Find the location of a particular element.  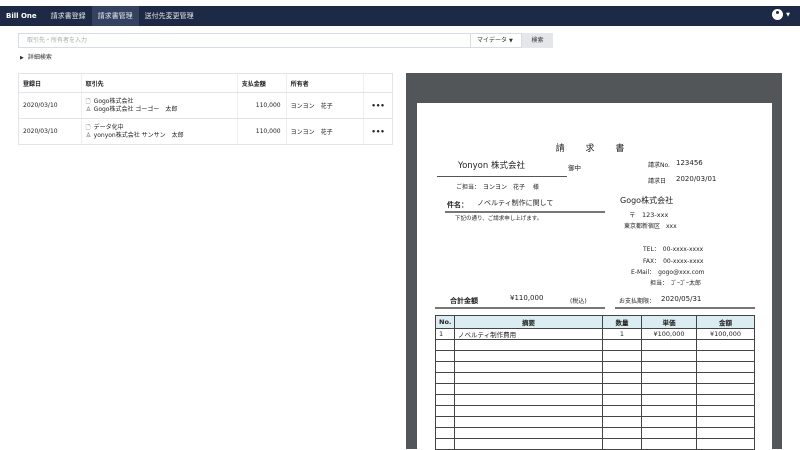

invoice-honorific: 御中 is located at coordinates (574, 168).